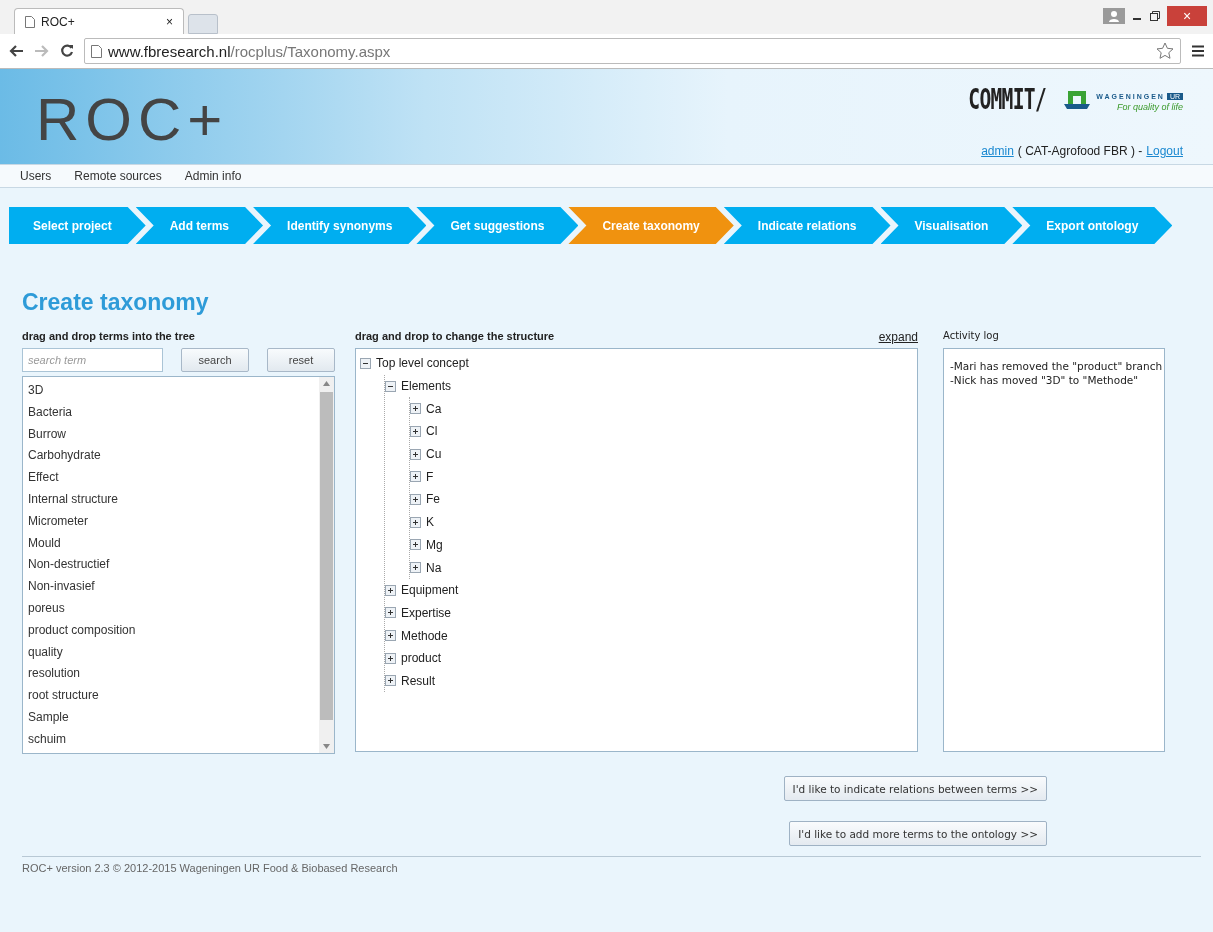 Image resolution: width=1213 pixels, height=932 pixels. I want to click on url-host: www.fbresearch.nl, so click(169, 51).